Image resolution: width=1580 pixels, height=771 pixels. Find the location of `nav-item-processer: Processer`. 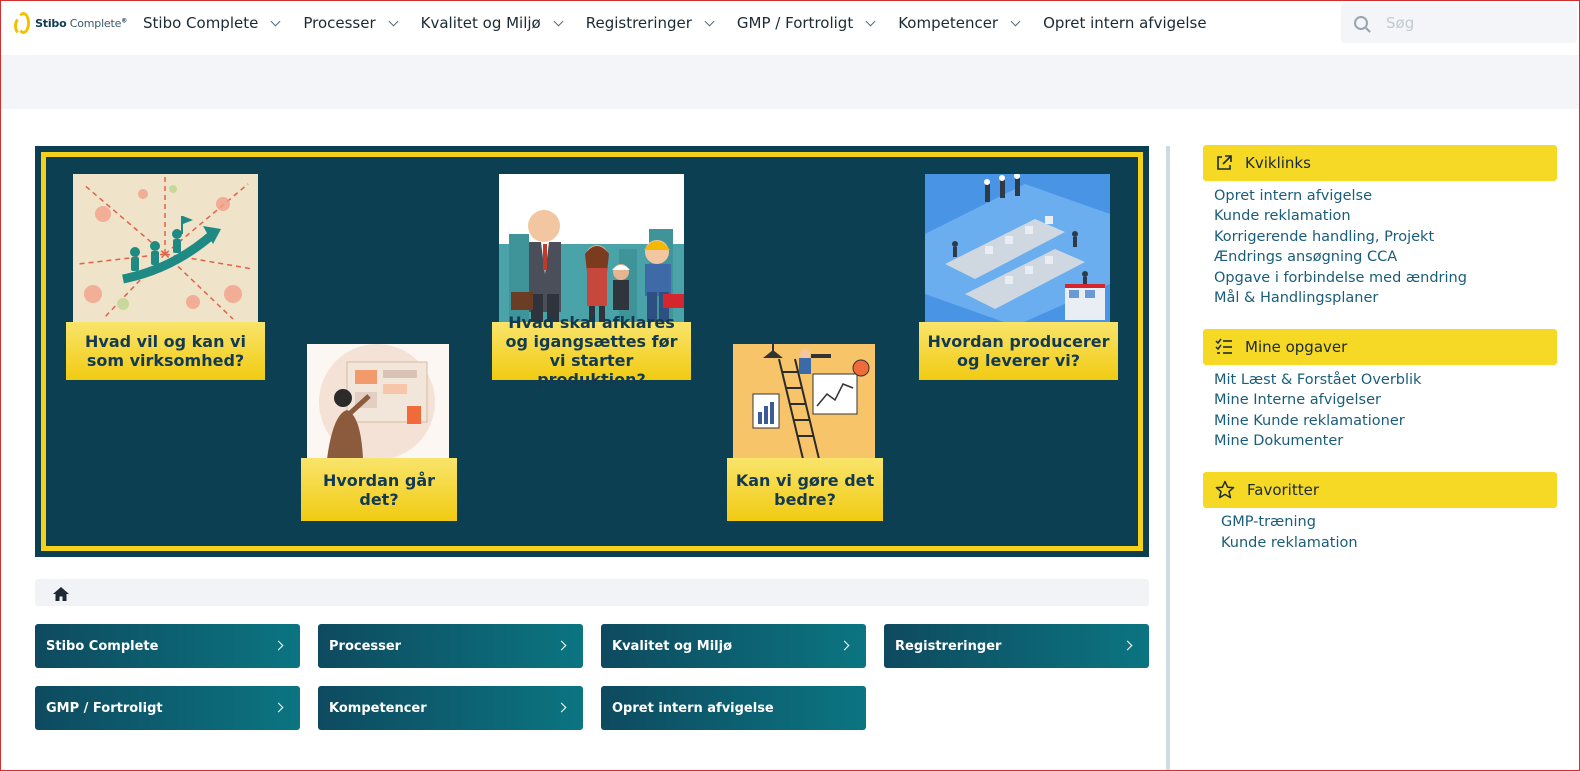

nav-item-processer: Processer is located at coordinates (351, 23).